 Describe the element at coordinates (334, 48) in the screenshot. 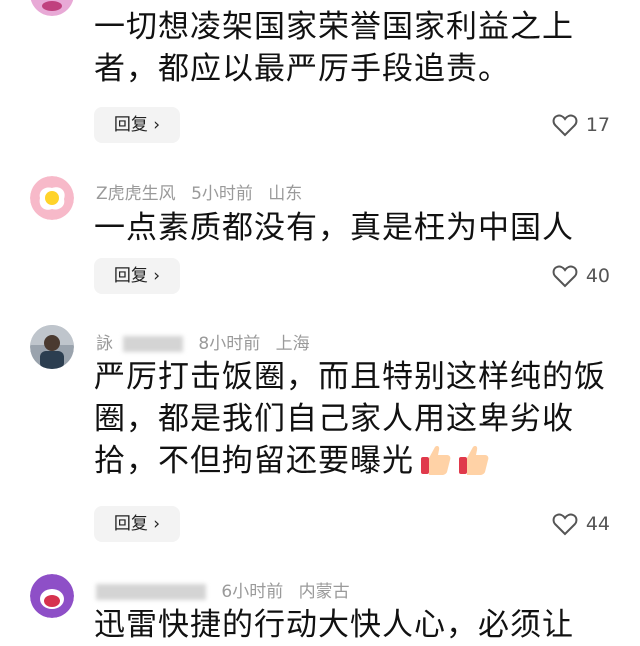

I see `comment-text: 一切想凌架国家荣誉国家利益之上者，都应以最严厉手段追责。` at that location.